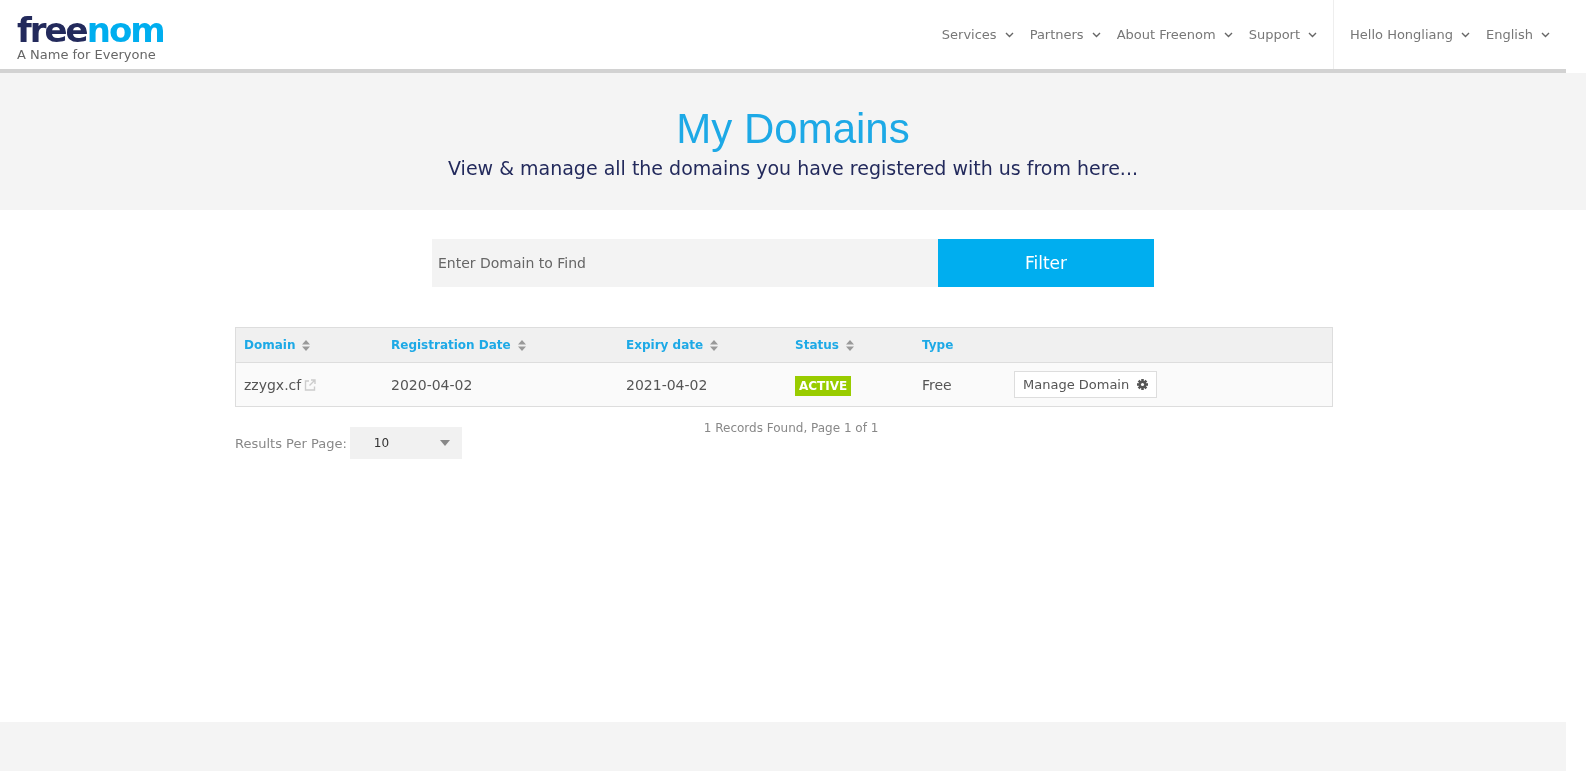 This screenshot has width=1586, height=771. What do you see at coordinates (938, 345) in the screenshot?
I see `column-header: Type` at bounding box center [938, 345].